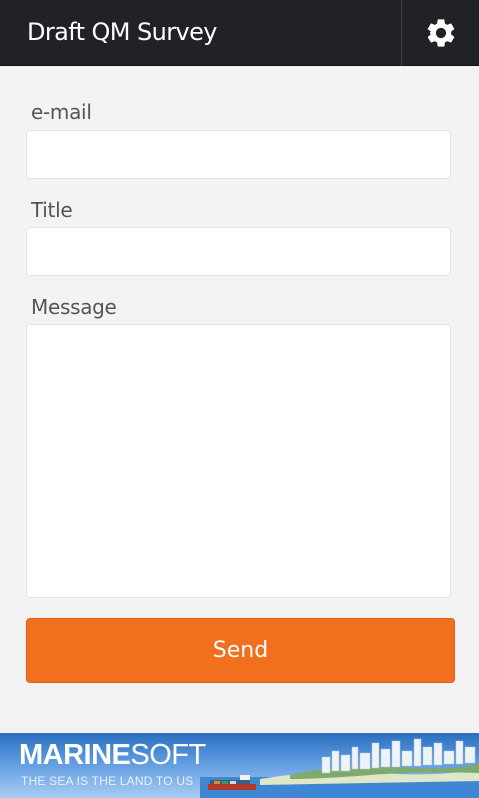 This screenshot has height=798, width=479. What do you see at coordinates (238, 154) in the screenshot?
I see `email-field` at bounding box center [238, 154].